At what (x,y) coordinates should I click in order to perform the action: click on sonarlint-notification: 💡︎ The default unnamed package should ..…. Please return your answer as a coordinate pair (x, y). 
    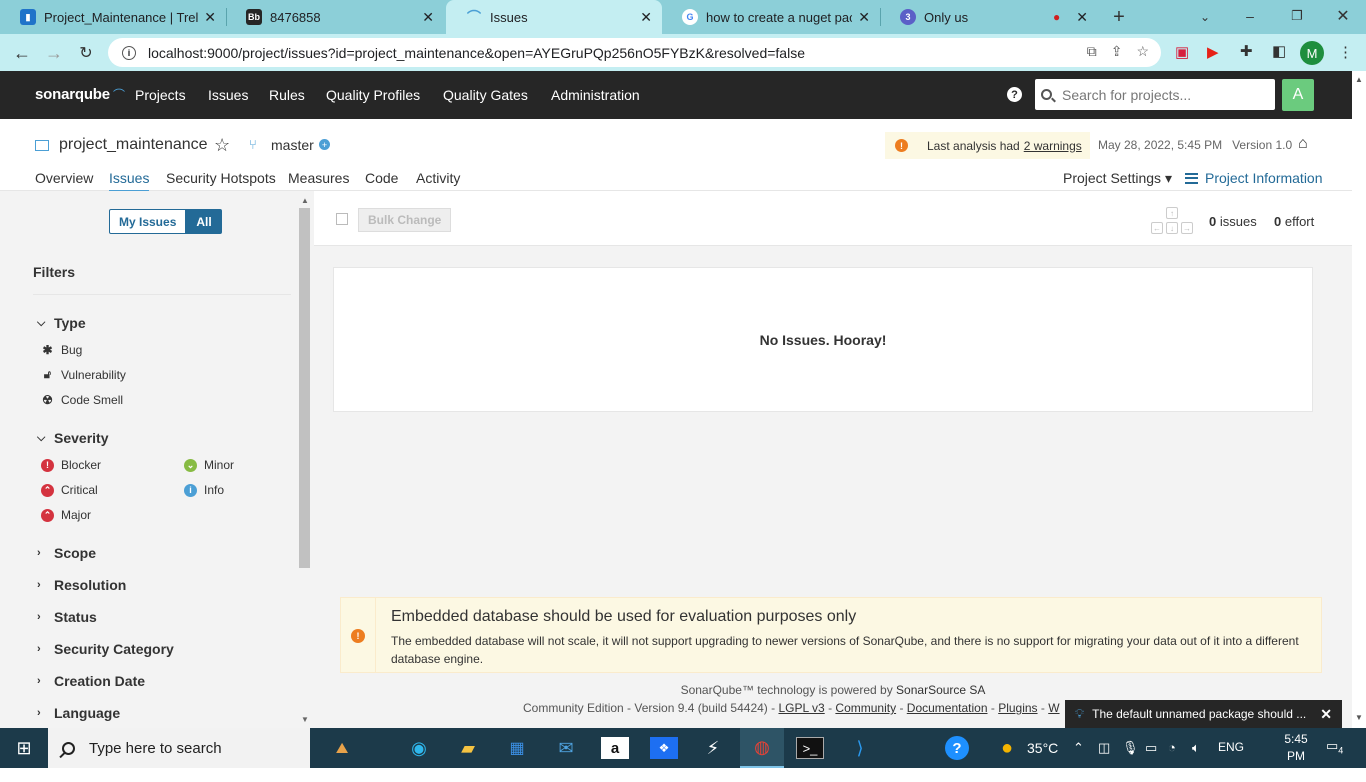
    Looking at the image, I should click on (1203, 714).